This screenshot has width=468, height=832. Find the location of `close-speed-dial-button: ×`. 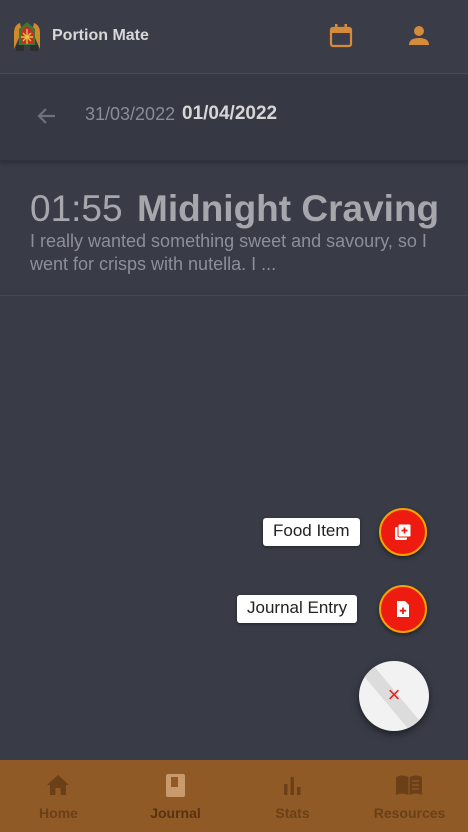

close-speed-dial-button: × is located at coordinates (394, 696).